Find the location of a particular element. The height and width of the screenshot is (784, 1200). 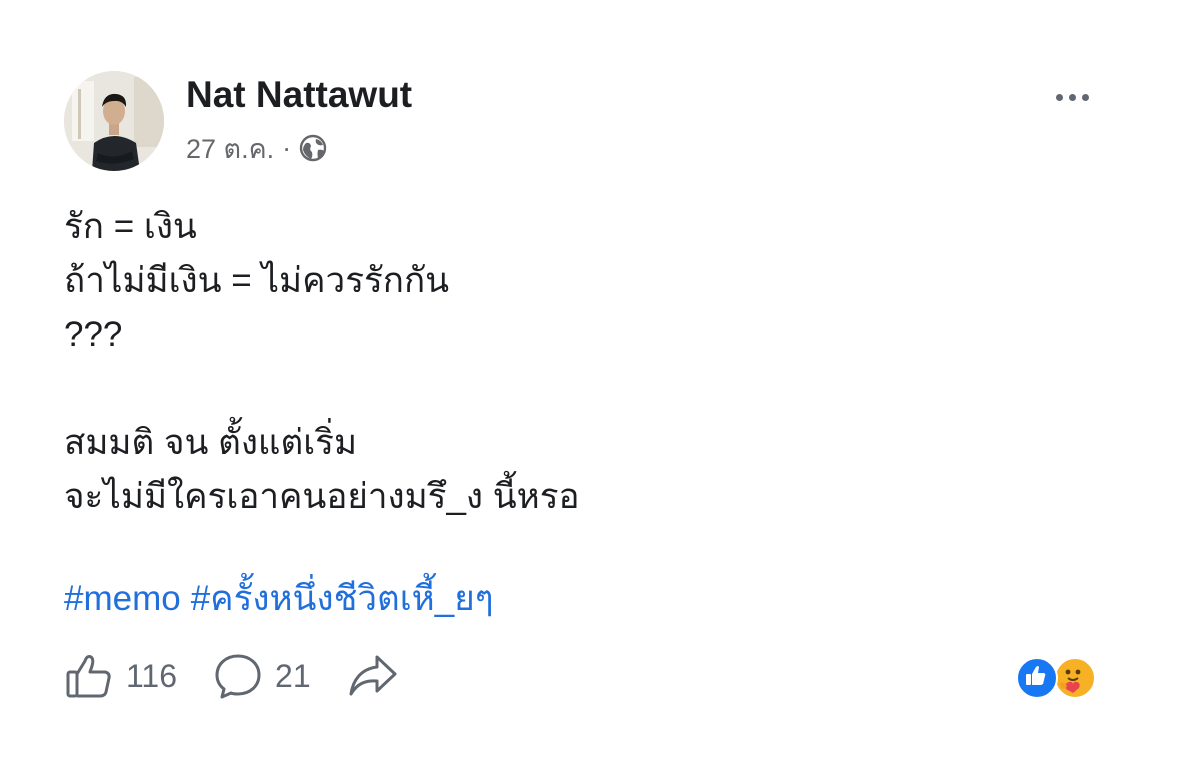

profile-photo is located at coordinates (114, 121).